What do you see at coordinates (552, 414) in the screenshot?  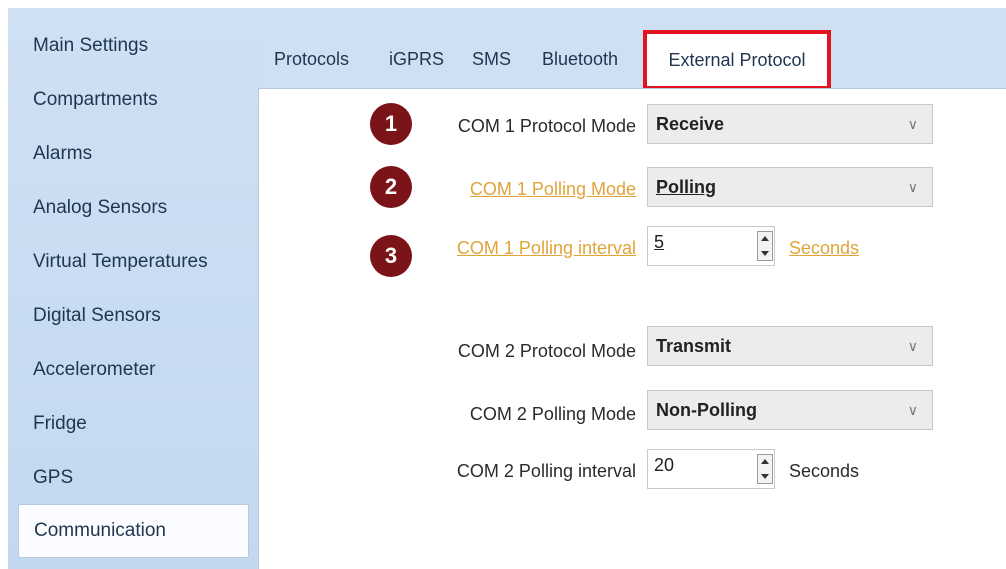 I see `com2-polling-mode-label: COM 2 Polling Mode` at bounding box center [552, 414].